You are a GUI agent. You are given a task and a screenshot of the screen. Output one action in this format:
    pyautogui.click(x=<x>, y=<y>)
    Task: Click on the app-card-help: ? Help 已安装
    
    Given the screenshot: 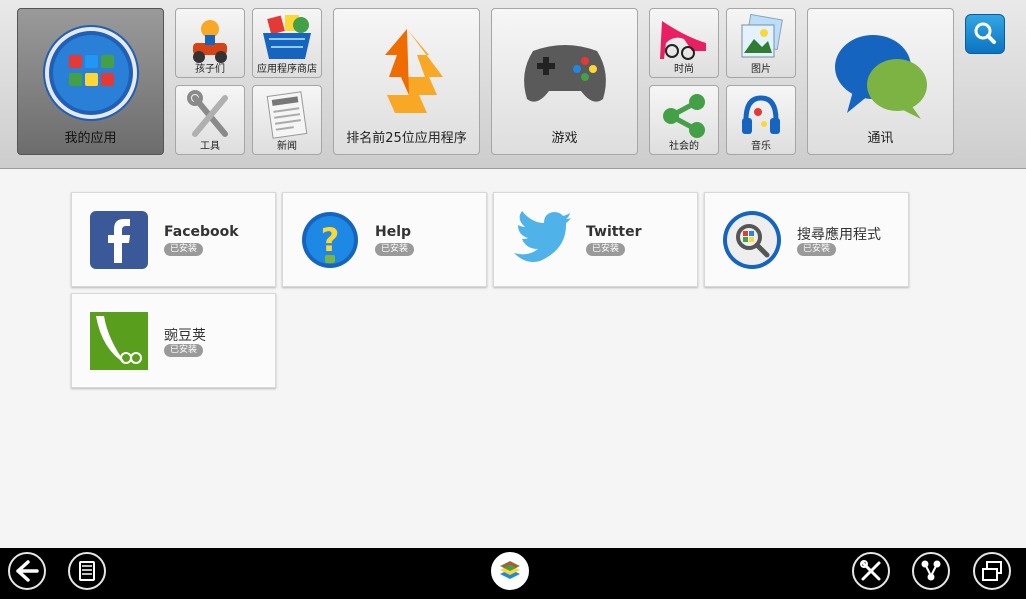 What is the action you would take?
    pyautogui.click(x=384, y=239)
    